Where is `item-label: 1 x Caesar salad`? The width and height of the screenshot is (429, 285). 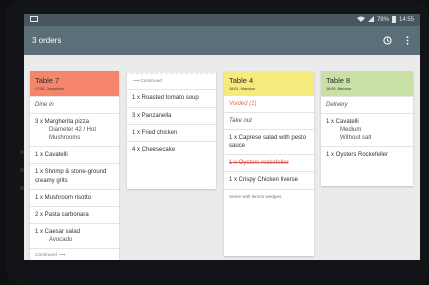 item-label: 1 x Caesar salad is located at coordinates (58, 231).